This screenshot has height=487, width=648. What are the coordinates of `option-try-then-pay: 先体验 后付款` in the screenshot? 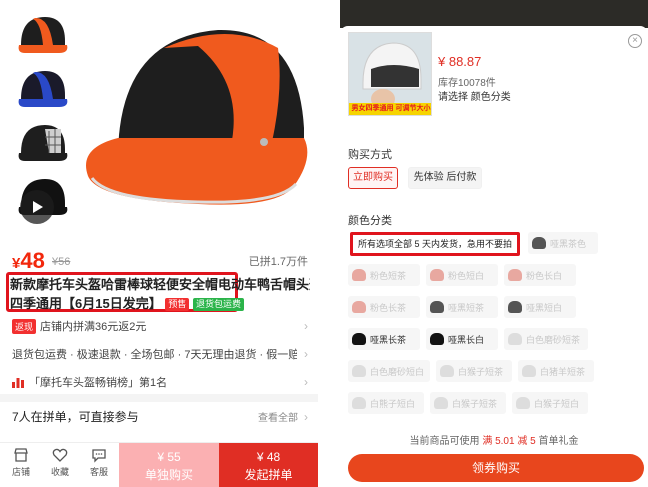 It's located at (445, 178).